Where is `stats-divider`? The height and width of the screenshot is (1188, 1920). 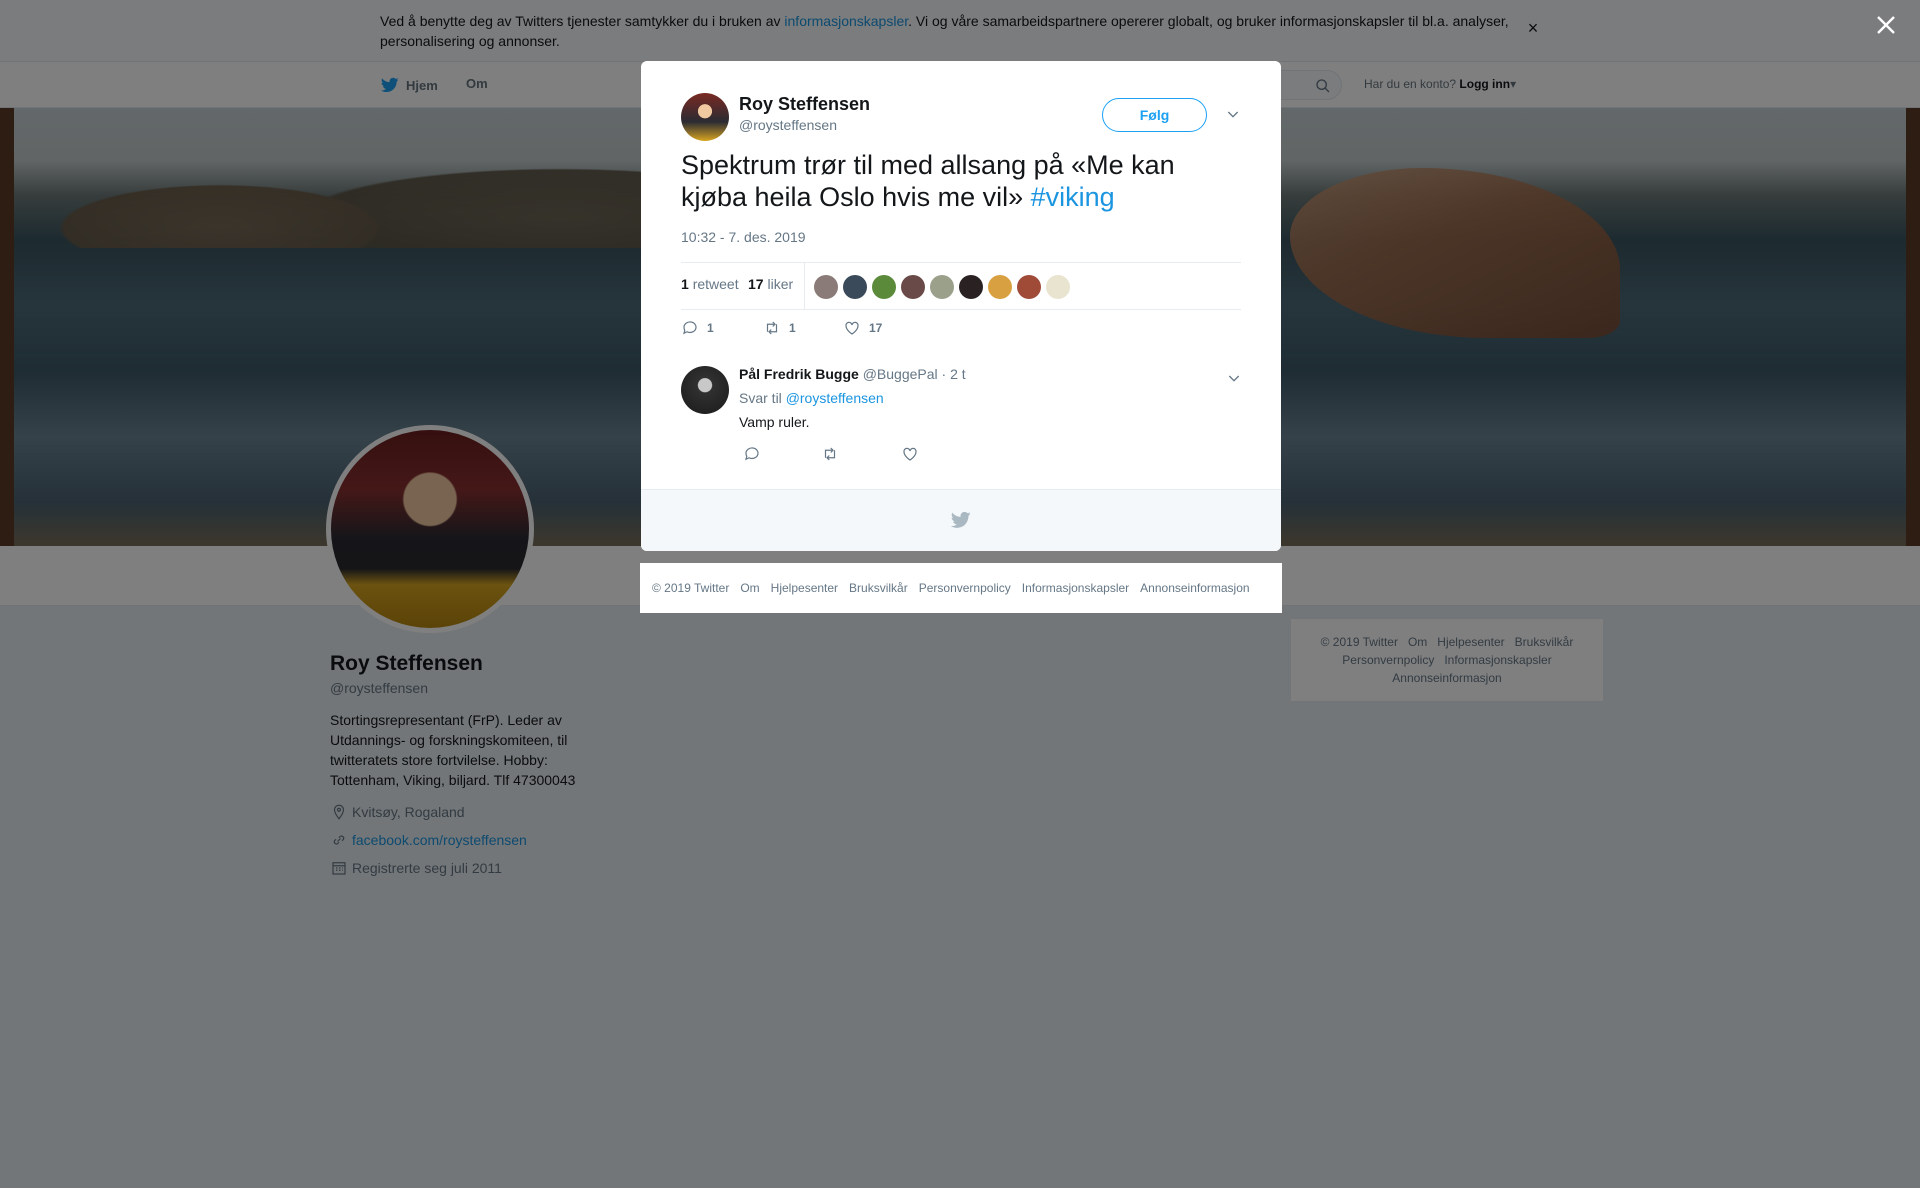 stats-divider is located at coordinates (804, 286).